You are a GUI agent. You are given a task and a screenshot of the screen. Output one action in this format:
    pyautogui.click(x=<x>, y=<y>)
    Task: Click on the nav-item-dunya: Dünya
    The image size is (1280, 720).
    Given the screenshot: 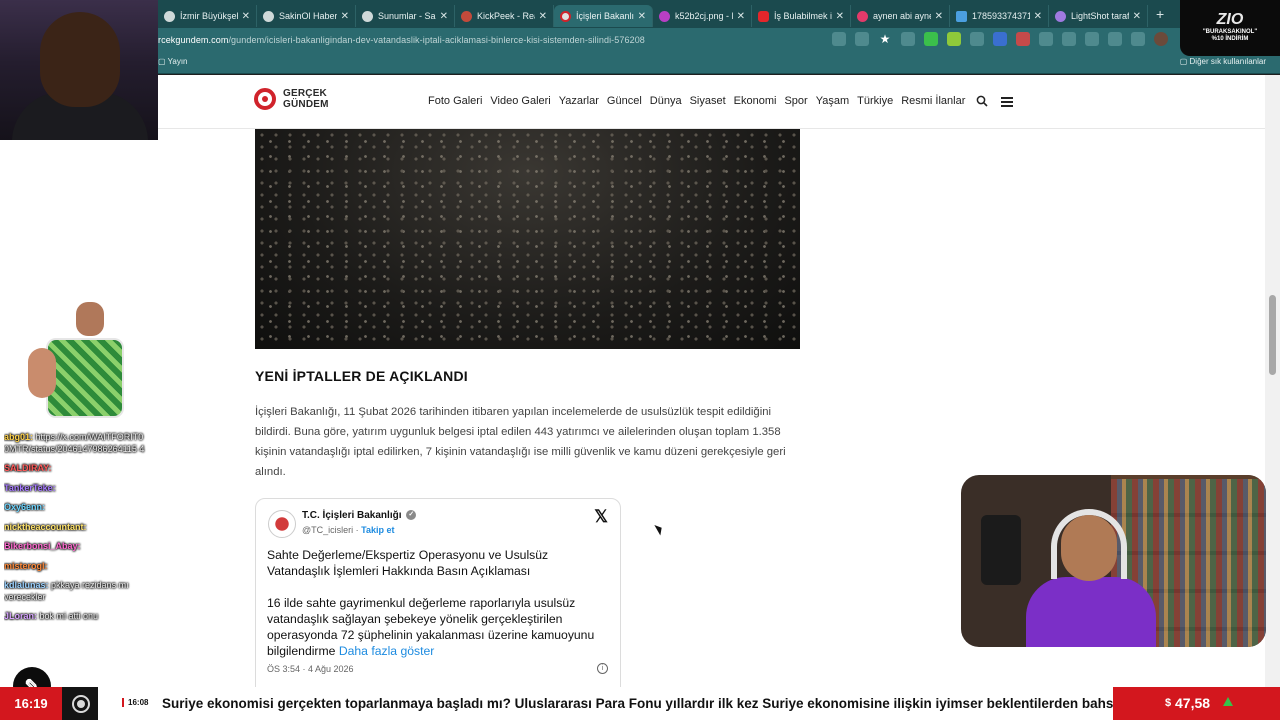 What is the action you would take?
    pyautogui.click(x=666, y=101)
    